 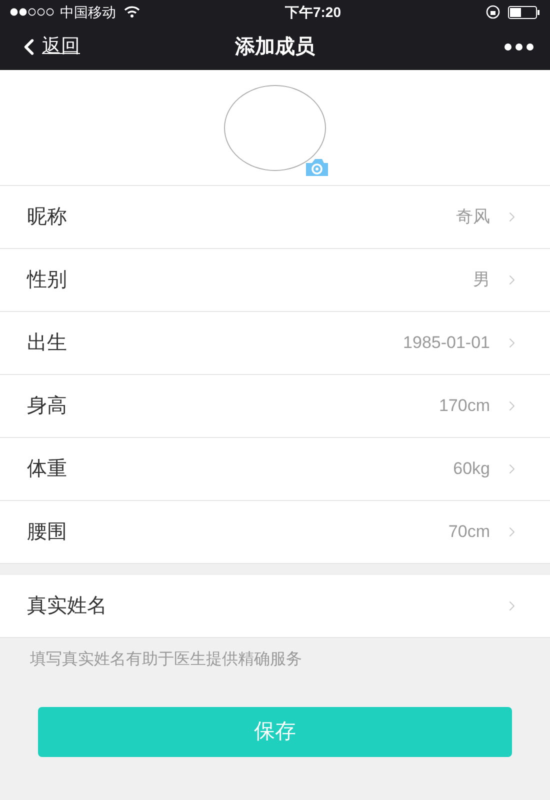 What do you see at coordinates (166, 660) in the screenshot?
I see `hint-text: 填写真实姓名有助于医生提供精确服务` at bounding box center [166, 660].